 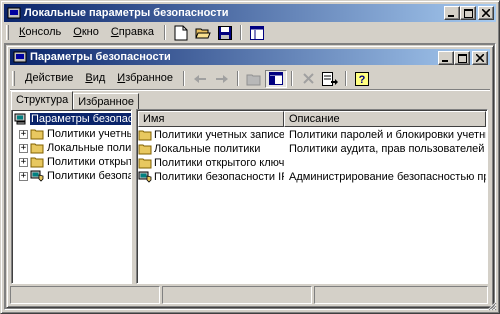 I want to click on save-icon, so click(x=225, y=32).